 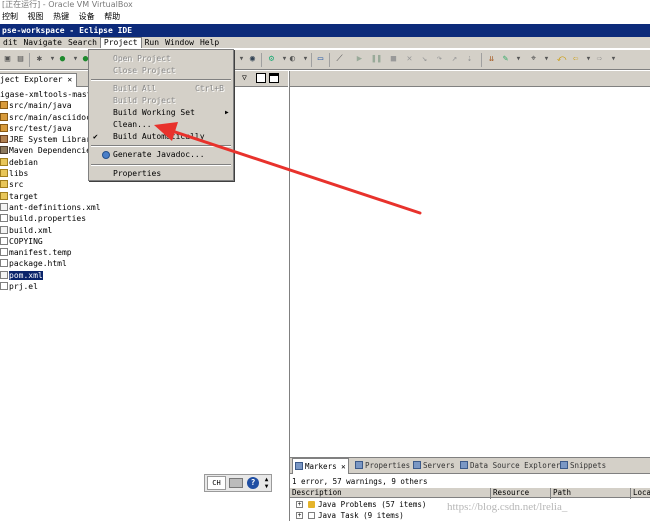 What do you see at coordinates (292, 59) in the screenshot?
I see `perspective-icon: ◐` at bounding box center [292, 59].